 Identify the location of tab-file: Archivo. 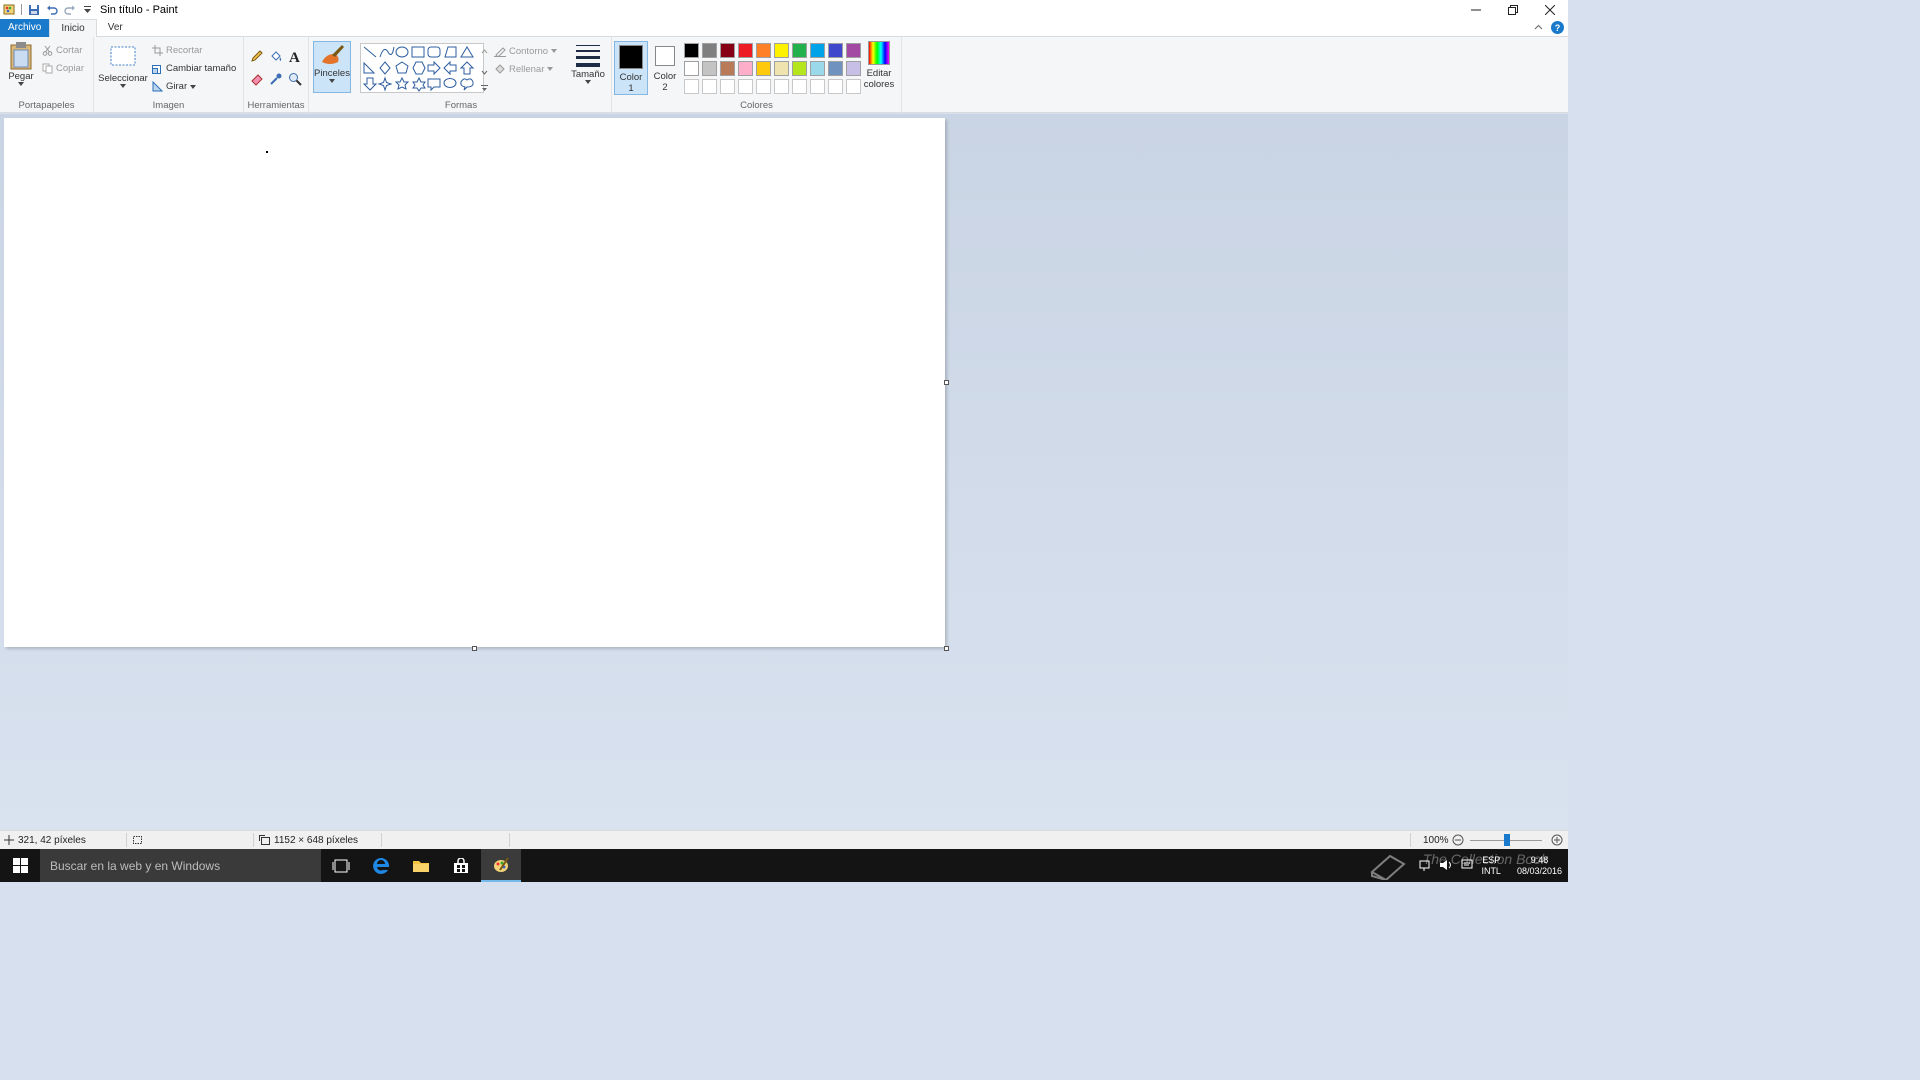
(25, 27).